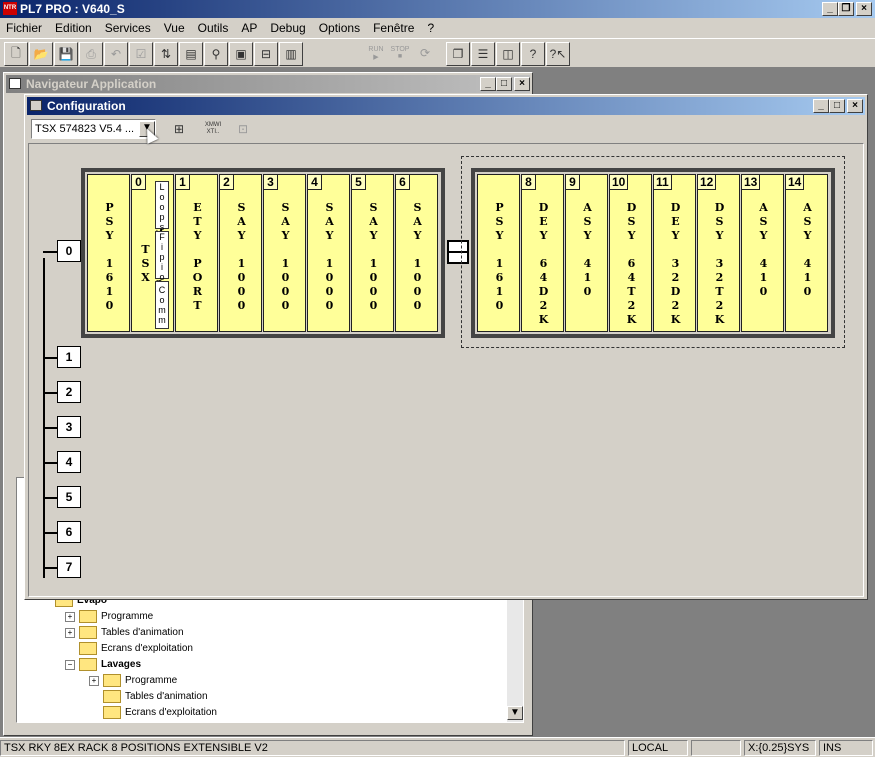 Image resolution: width=875 pixels, height=757 pixels. What do you see at coordinates (69, 427) in the screenshot?
I see `rack-number-3: 3` at bounding box center [69, 427].